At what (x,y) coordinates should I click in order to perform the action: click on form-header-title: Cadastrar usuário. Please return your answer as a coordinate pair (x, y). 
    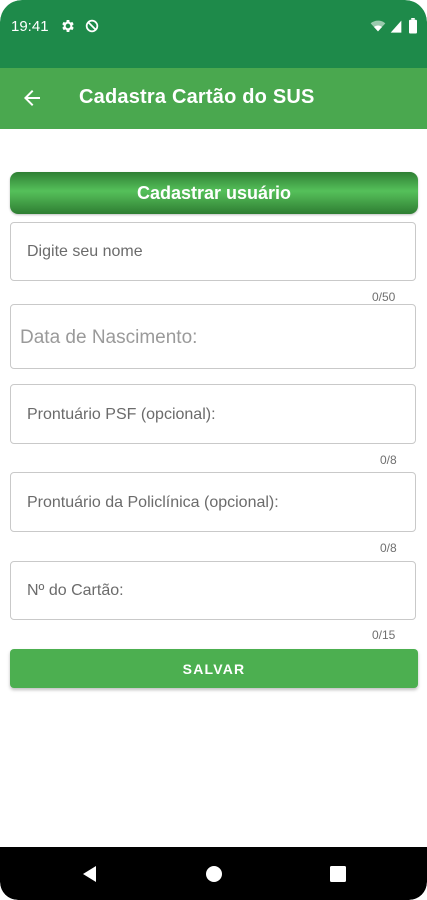
    Looking at the image, I should click on (214, 192).